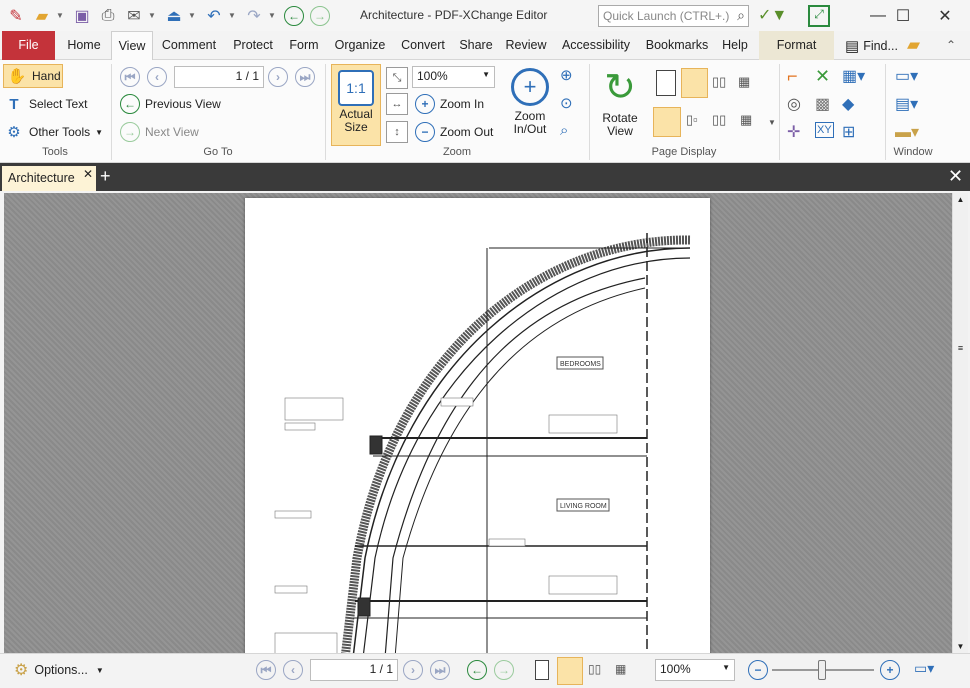  Describe the element at coordinates (793, 132) in the screenshot. I see `guides-icon: ✛` at that location.